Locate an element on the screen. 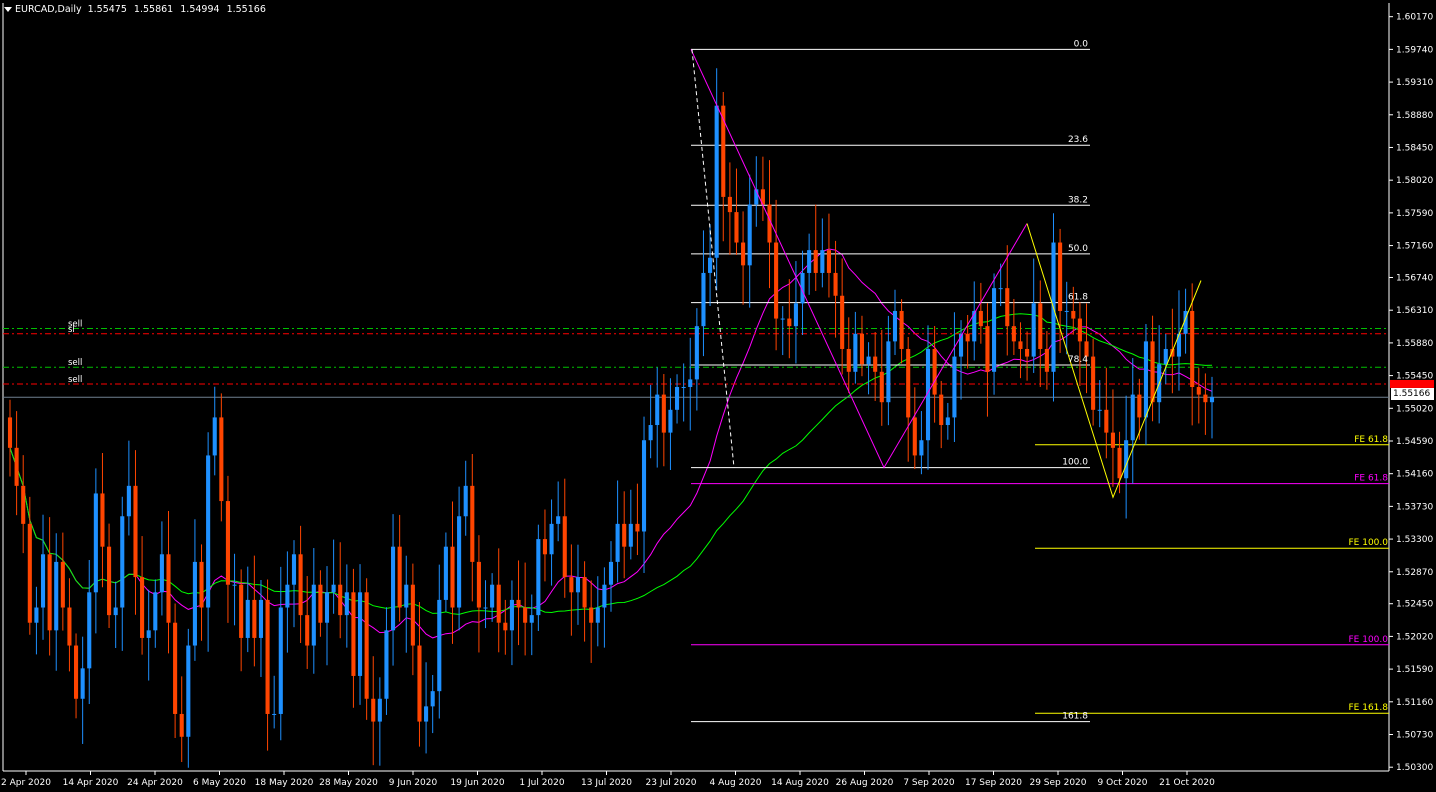  current-price-box: 1.55166 is located at coordinates (1412, 394).